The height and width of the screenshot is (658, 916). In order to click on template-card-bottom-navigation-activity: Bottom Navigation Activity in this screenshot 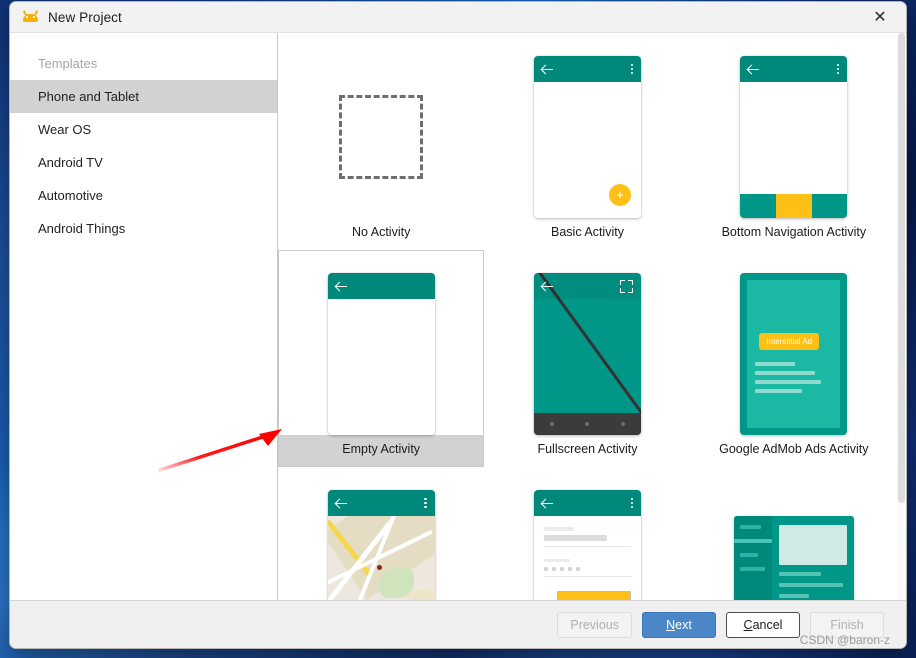, I will do `click(794, 141)`.